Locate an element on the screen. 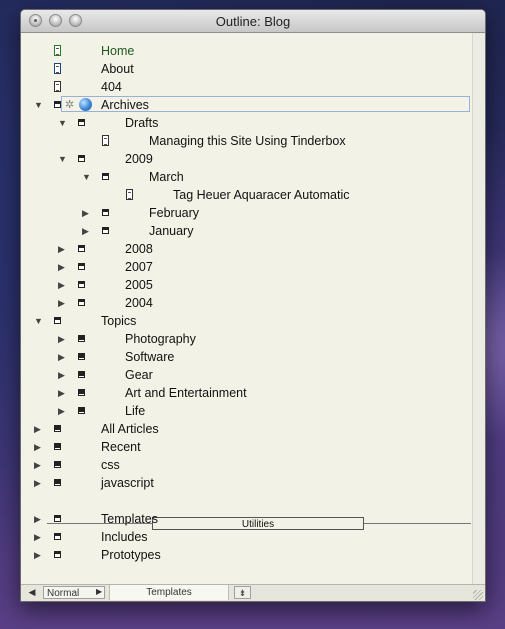  row-label: Software is located at coordinates (150, 357).